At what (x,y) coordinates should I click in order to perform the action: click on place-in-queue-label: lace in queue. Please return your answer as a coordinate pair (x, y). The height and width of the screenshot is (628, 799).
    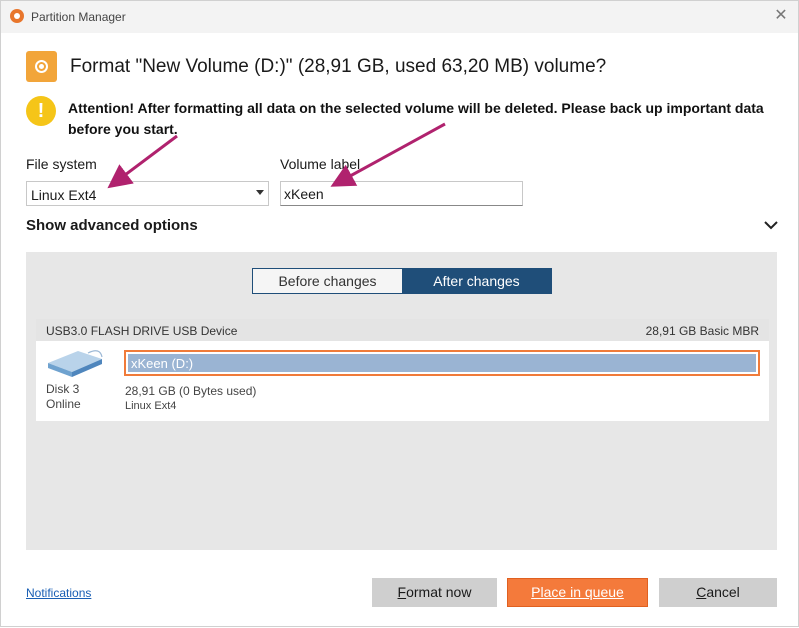
    Looking at the image, I should click on (582, 592).